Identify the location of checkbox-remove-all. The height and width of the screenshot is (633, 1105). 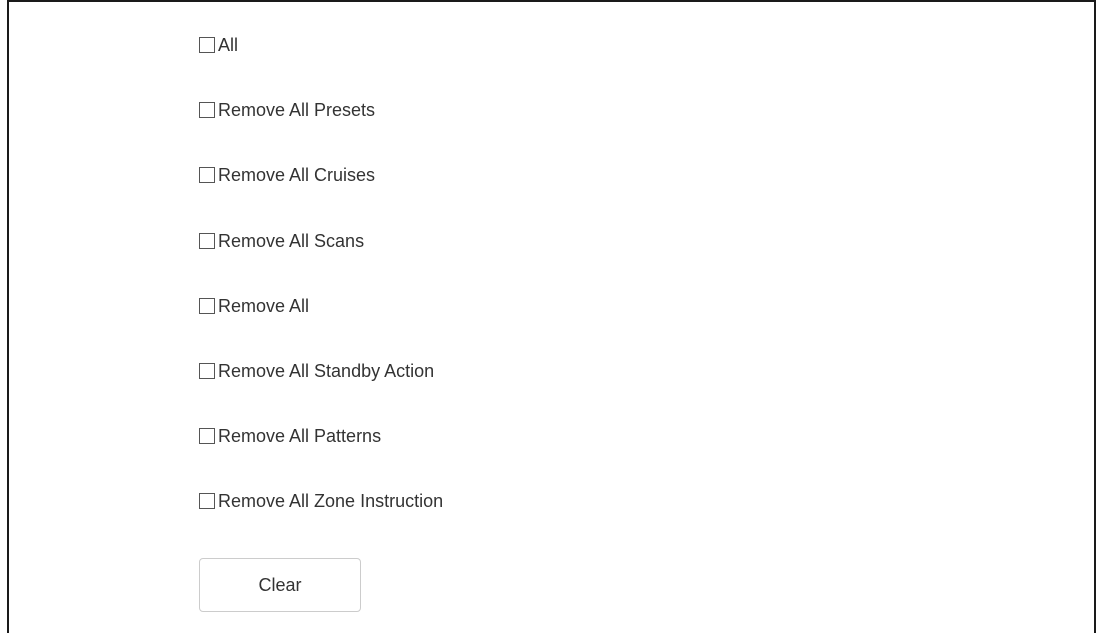
(207, 305).